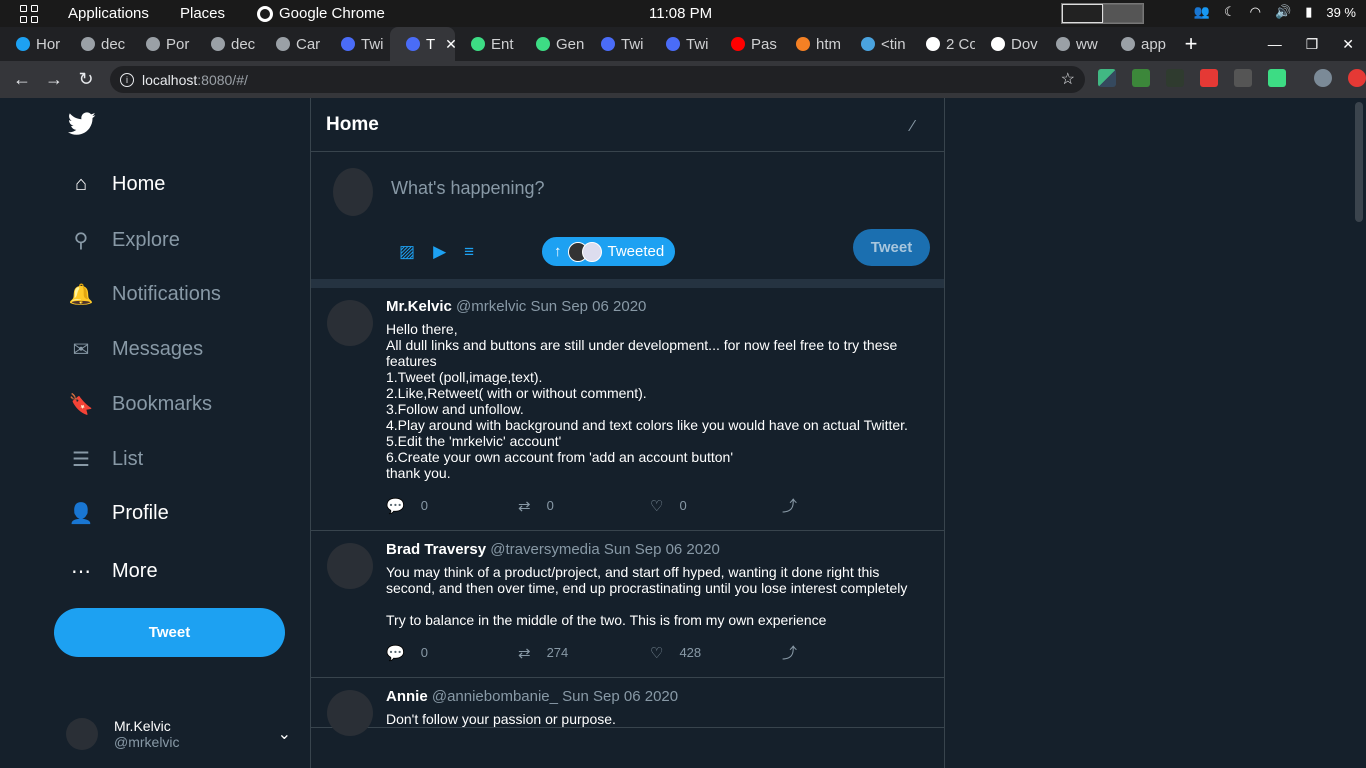 The height and width of the screenshot is (768, 1366). What do you see at coordinates (450, 44) in the screenshot?
I see `close-tab-icon: ✕` at bounding box center [450, 44].